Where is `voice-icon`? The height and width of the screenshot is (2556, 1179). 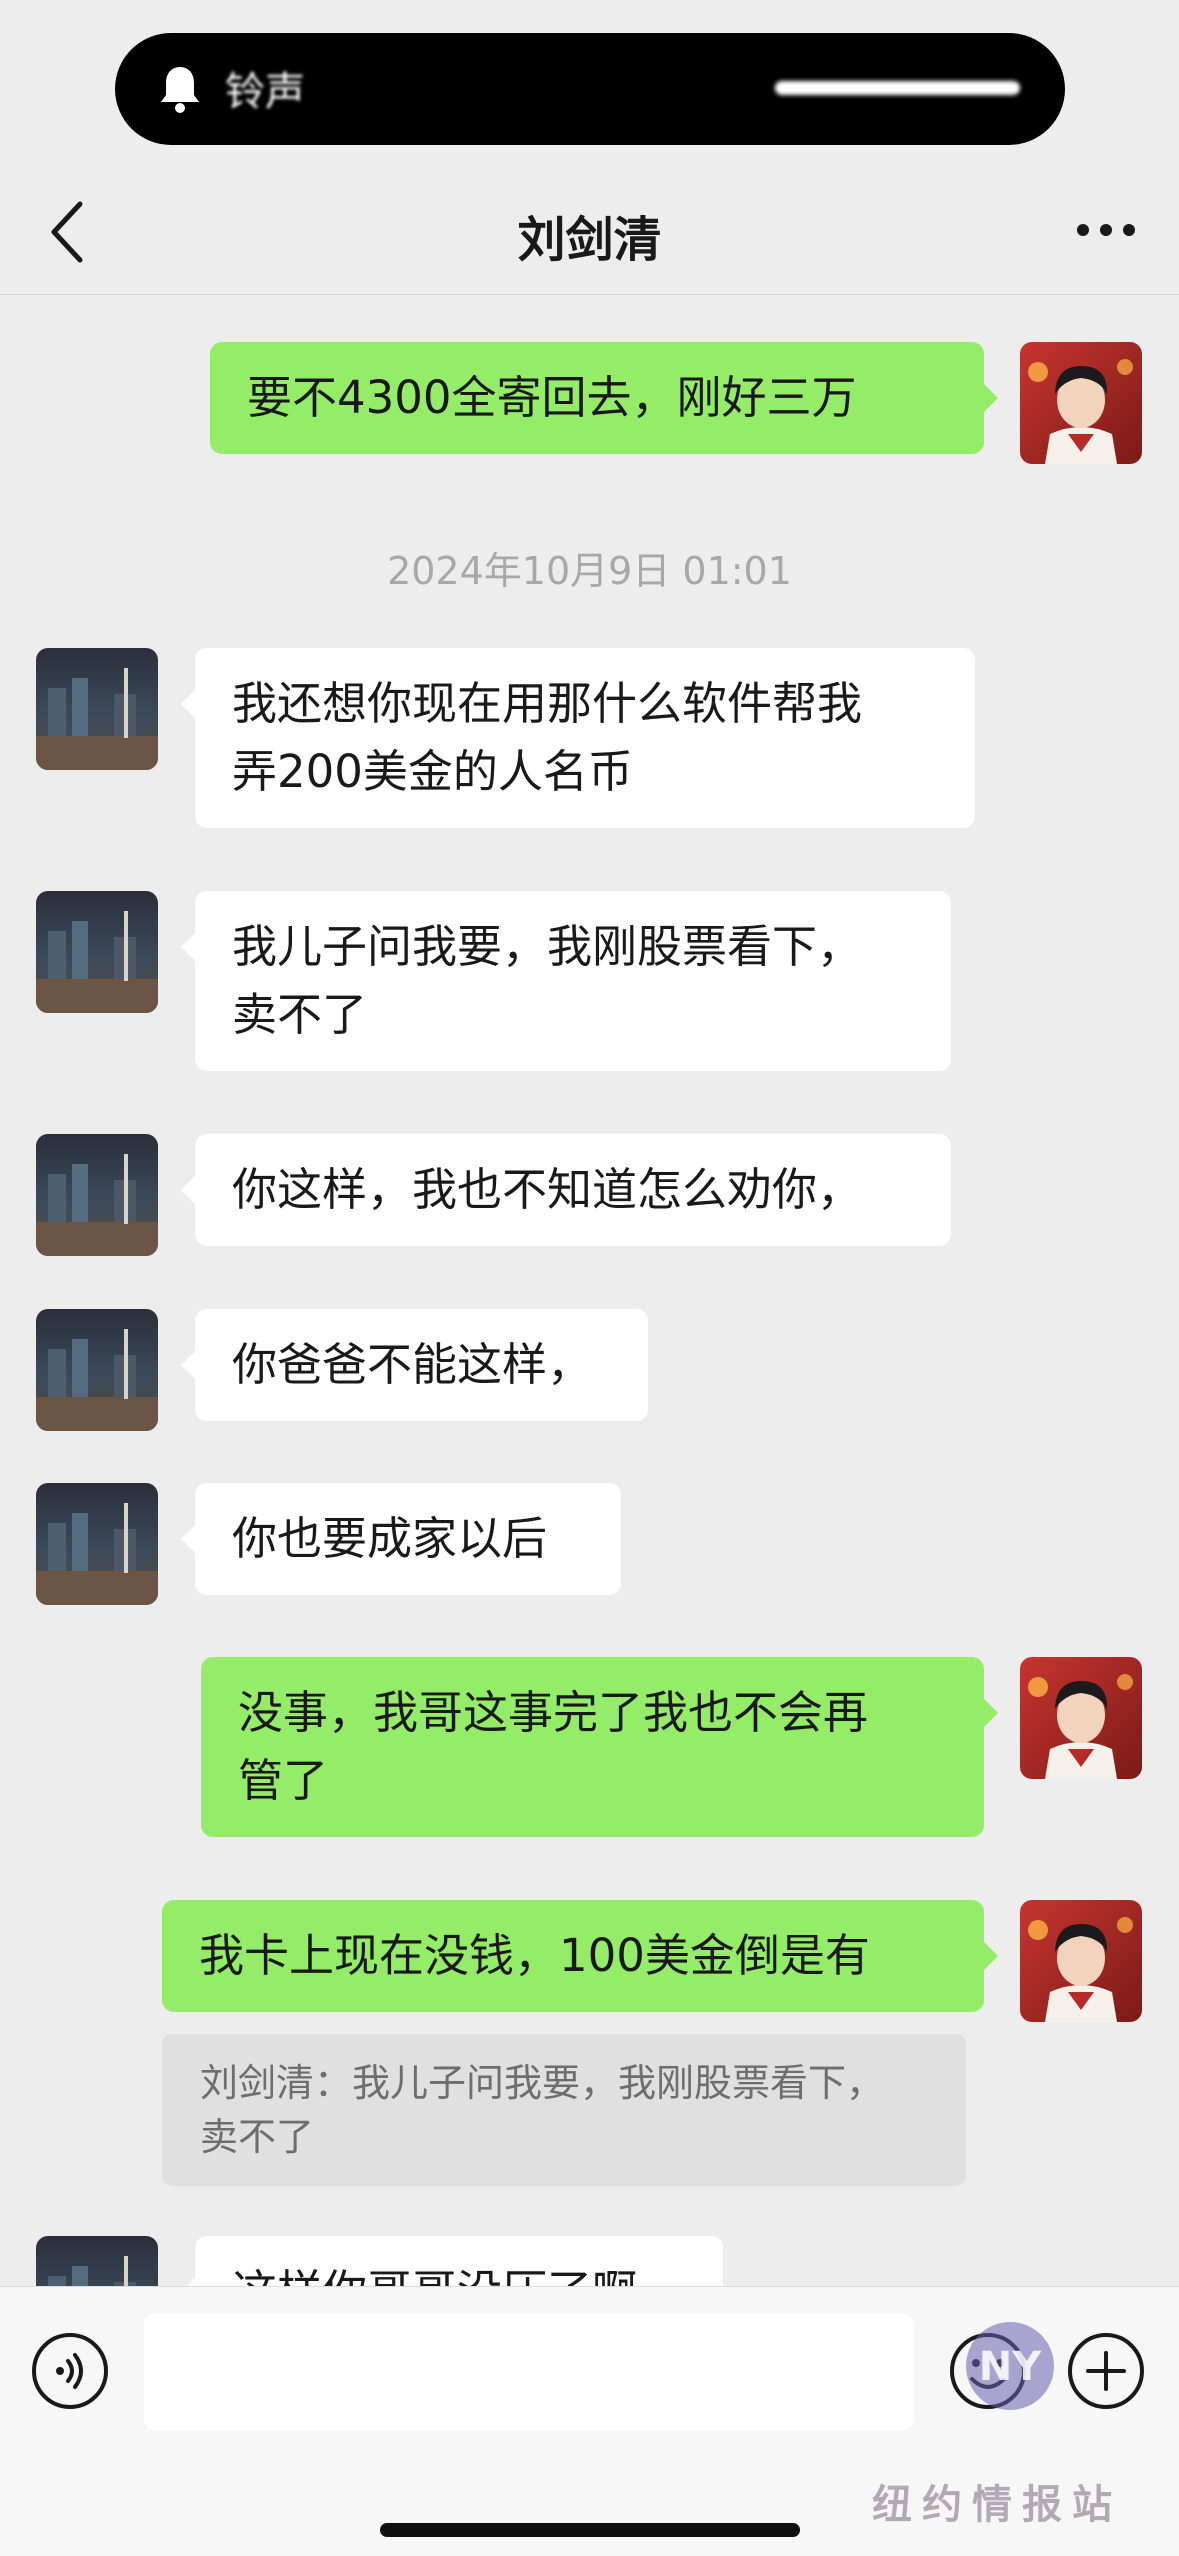
voice-icon is located at coordinates (70, 2371).